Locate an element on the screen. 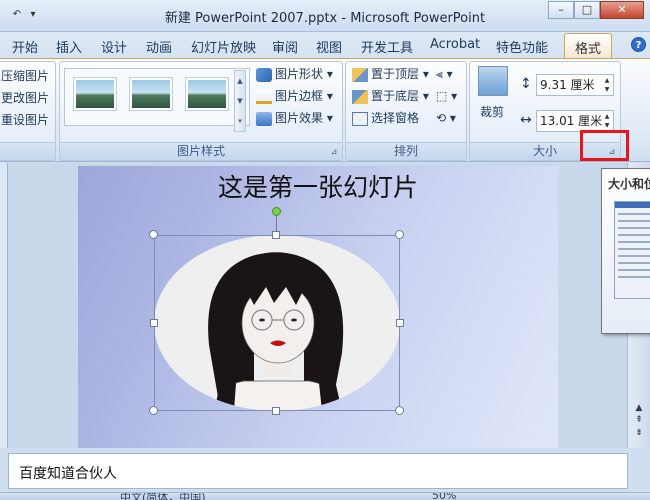 This screenshot has height=500, width=650. slides-pane-edge is located at coordinates (4, 305).